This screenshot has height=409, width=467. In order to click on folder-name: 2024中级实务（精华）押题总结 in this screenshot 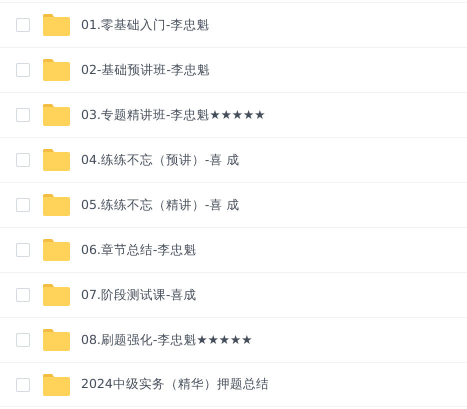, I will do `click(175, 384)`.